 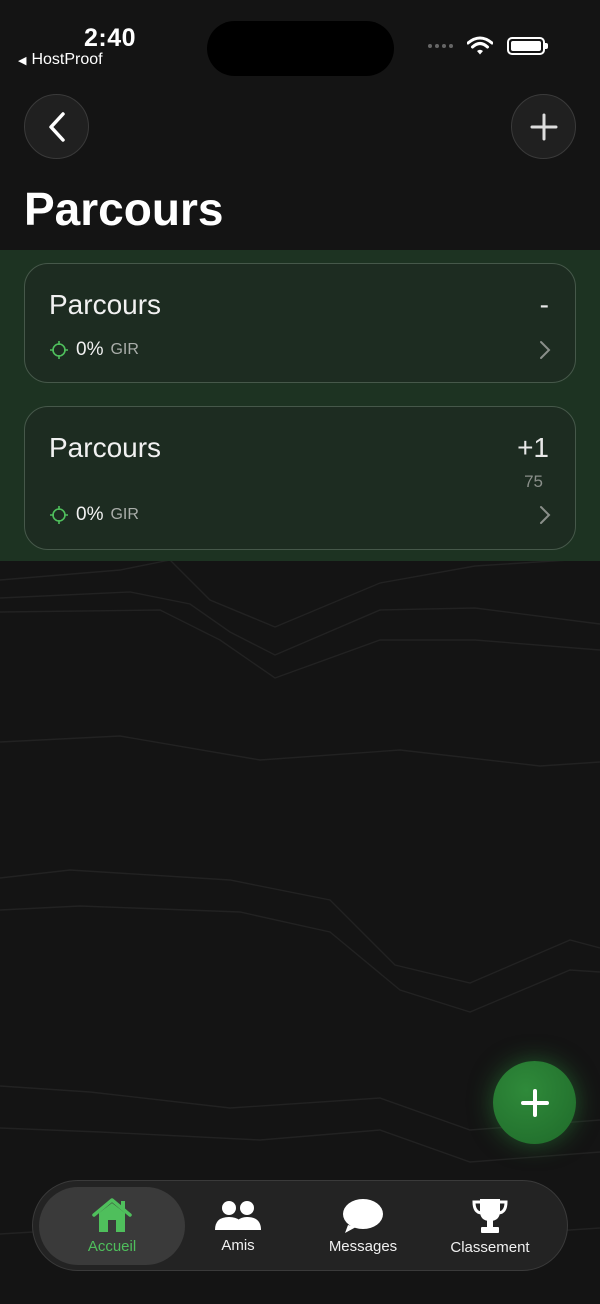 I want to click on cellular-dots-icon, so click(x=440, y=46).